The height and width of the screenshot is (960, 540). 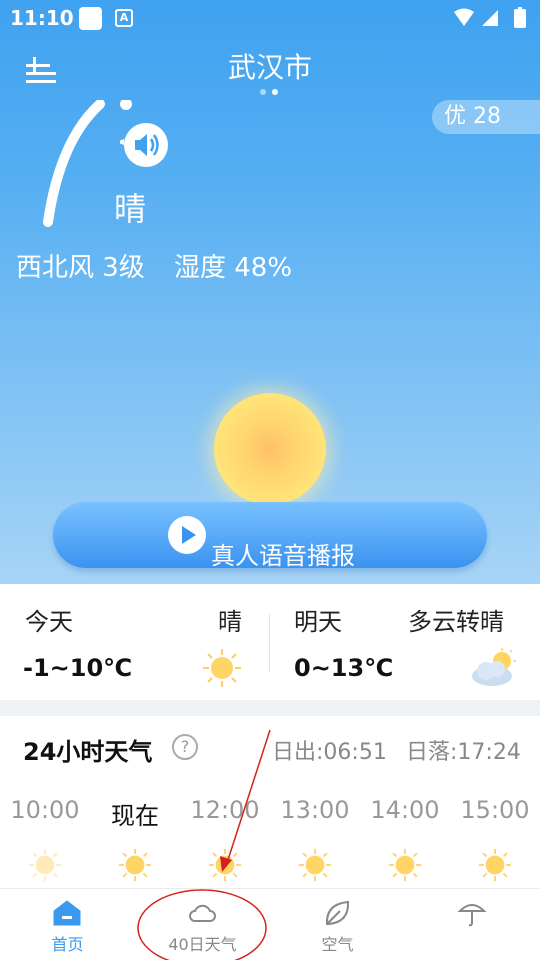 I want to click on wifi-icon, so click(x=464, y=17).